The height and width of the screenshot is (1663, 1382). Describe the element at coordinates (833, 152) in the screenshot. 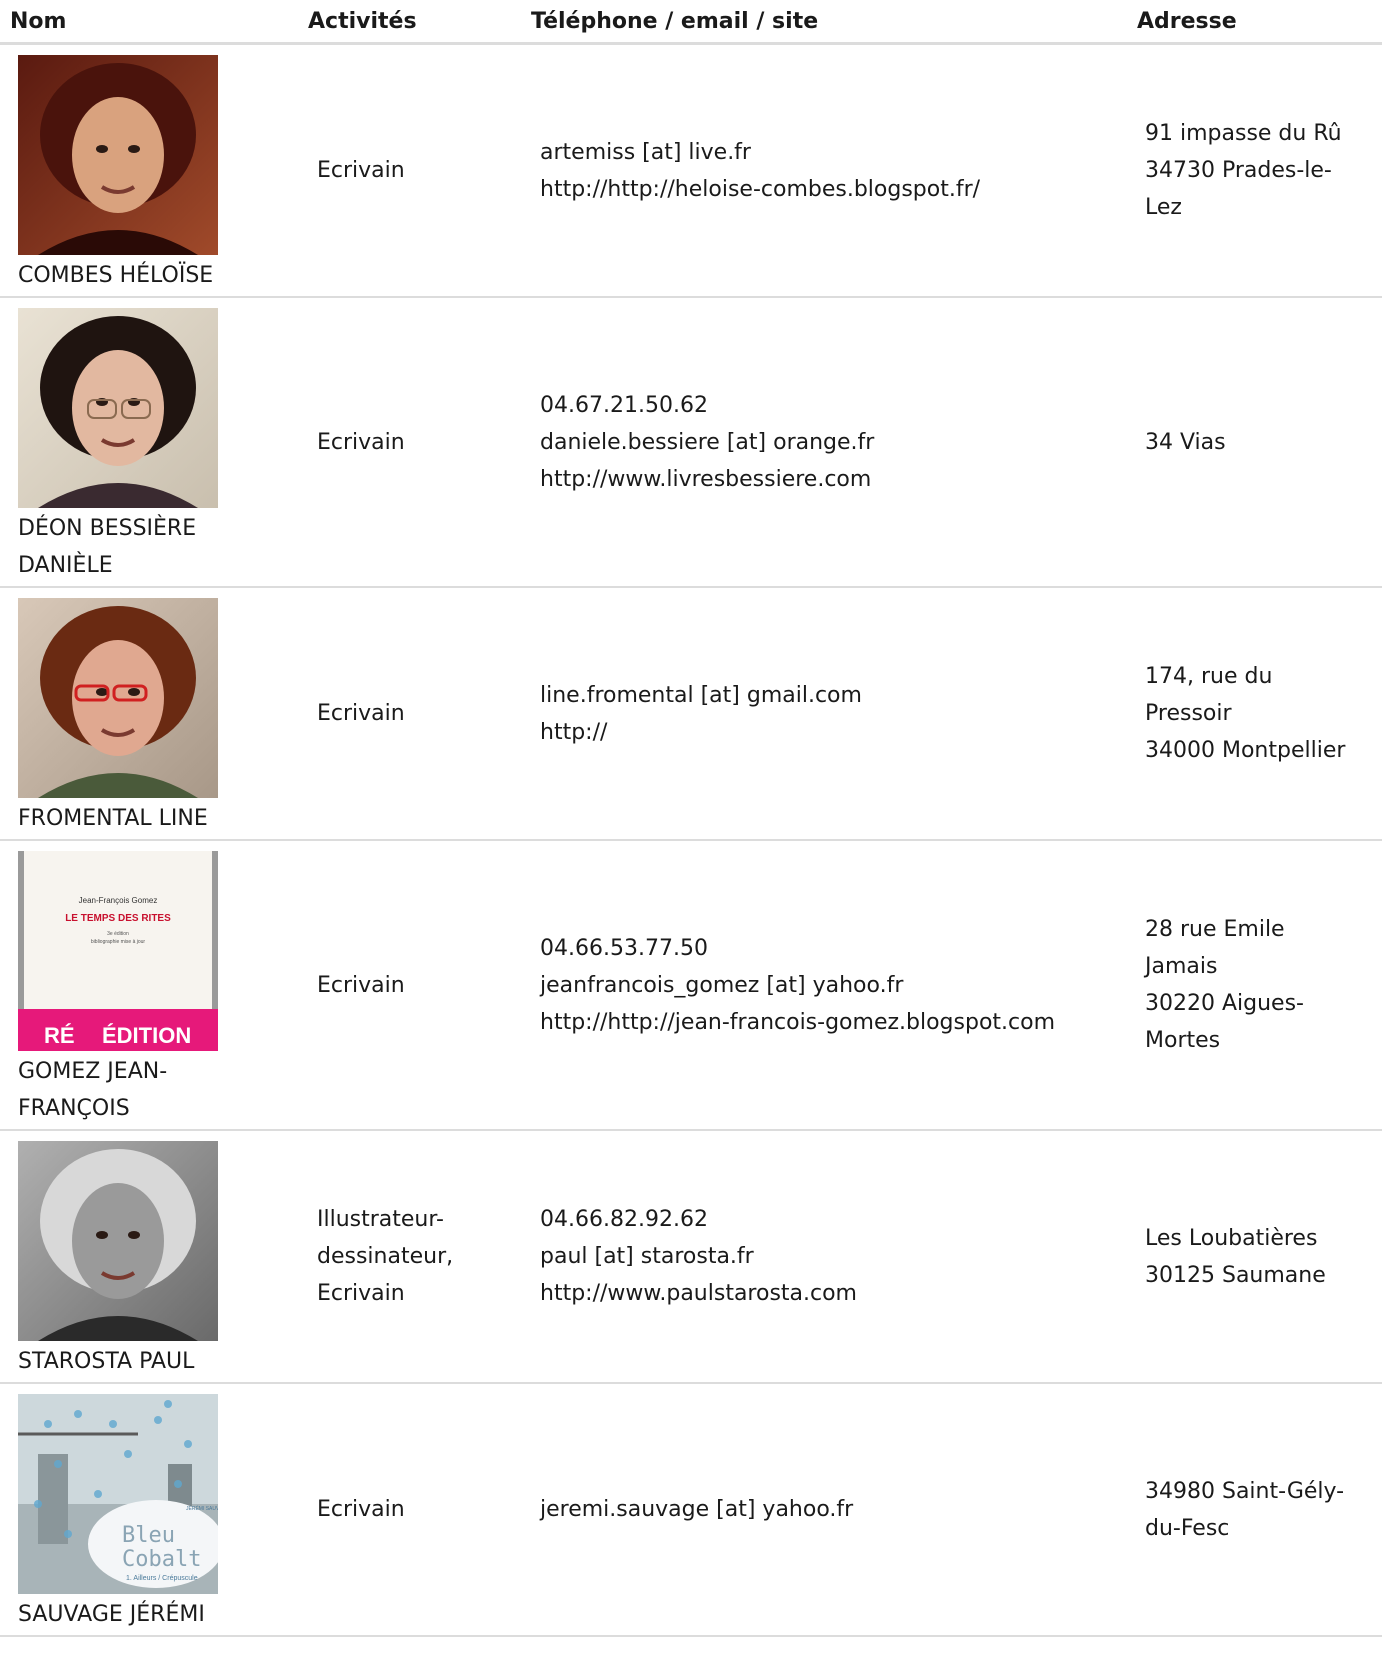

I see `email-link: artemiss [at] live.fr` at that location.